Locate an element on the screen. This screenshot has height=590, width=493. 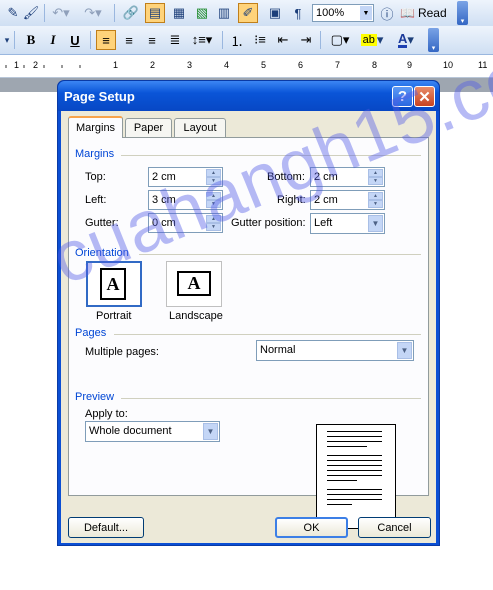
dialog-titlebar: Page Setup ? ✕ is located at coordinates (248, 96).